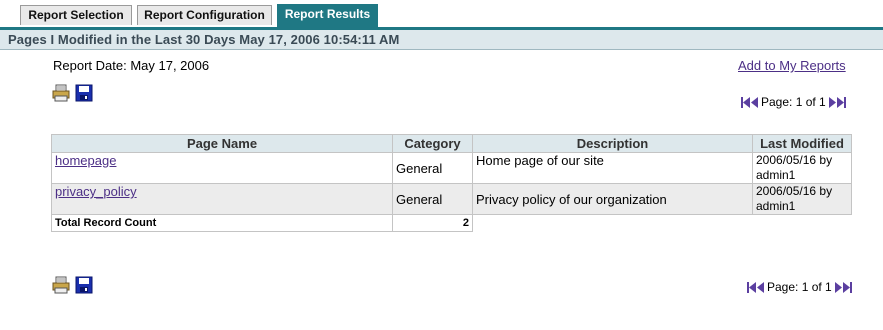 The width and height of the screenshot is (883, 330). Describe the element at coordinates (222, 168) in the screenshot. I see `page-name-cell: homepage` at that location.